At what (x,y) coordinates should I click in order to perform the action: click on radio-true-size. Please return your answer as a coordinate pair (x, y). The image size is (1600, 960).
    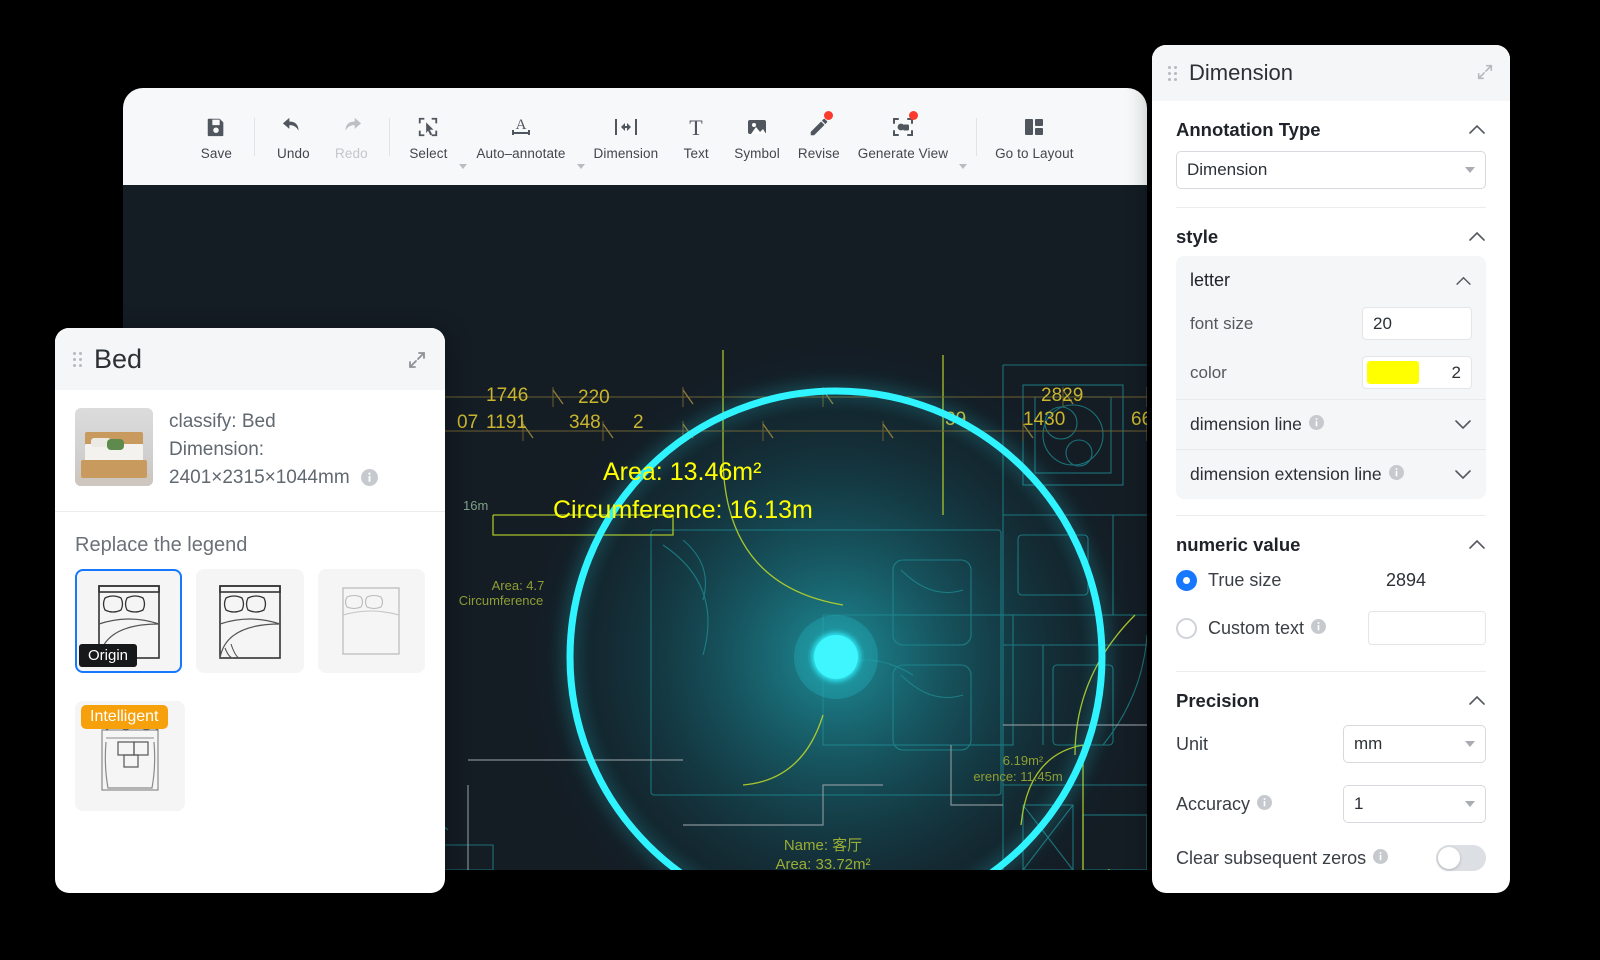
    Looking at the image, I should click on (1186, 580).